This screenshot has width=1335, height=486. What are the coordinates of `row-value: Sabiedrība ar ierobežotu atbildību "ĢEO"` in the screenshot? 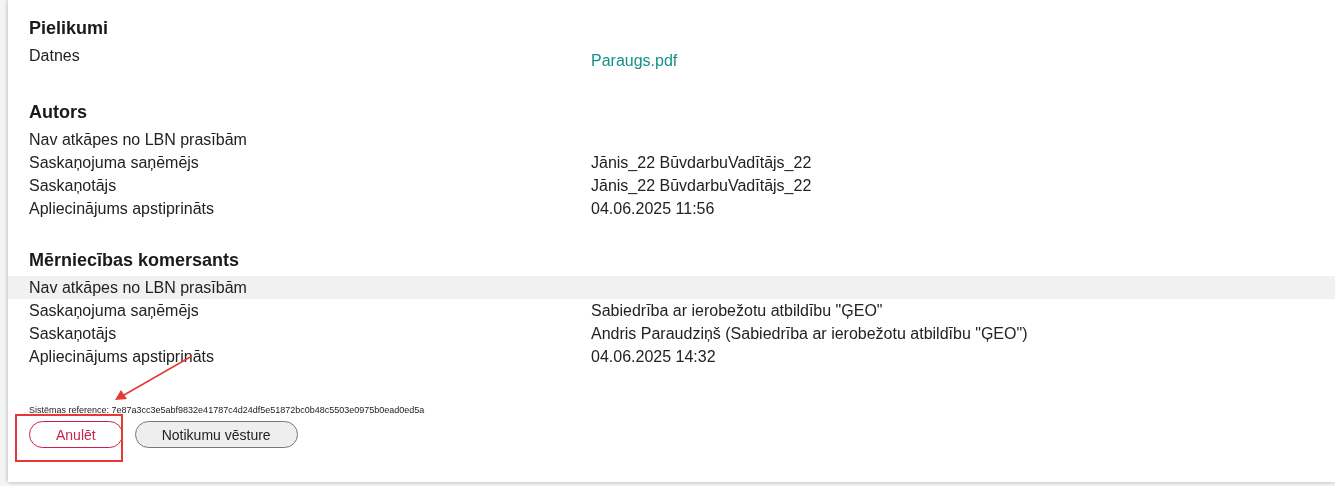 It's located at (737, 310).